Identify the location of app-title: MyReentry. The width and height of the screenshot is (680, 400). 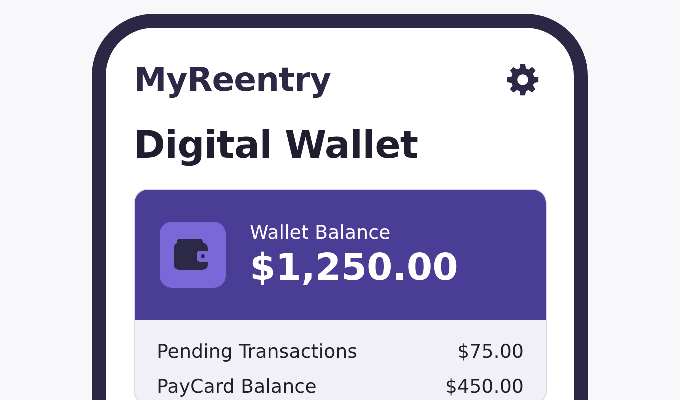
(233, 79).